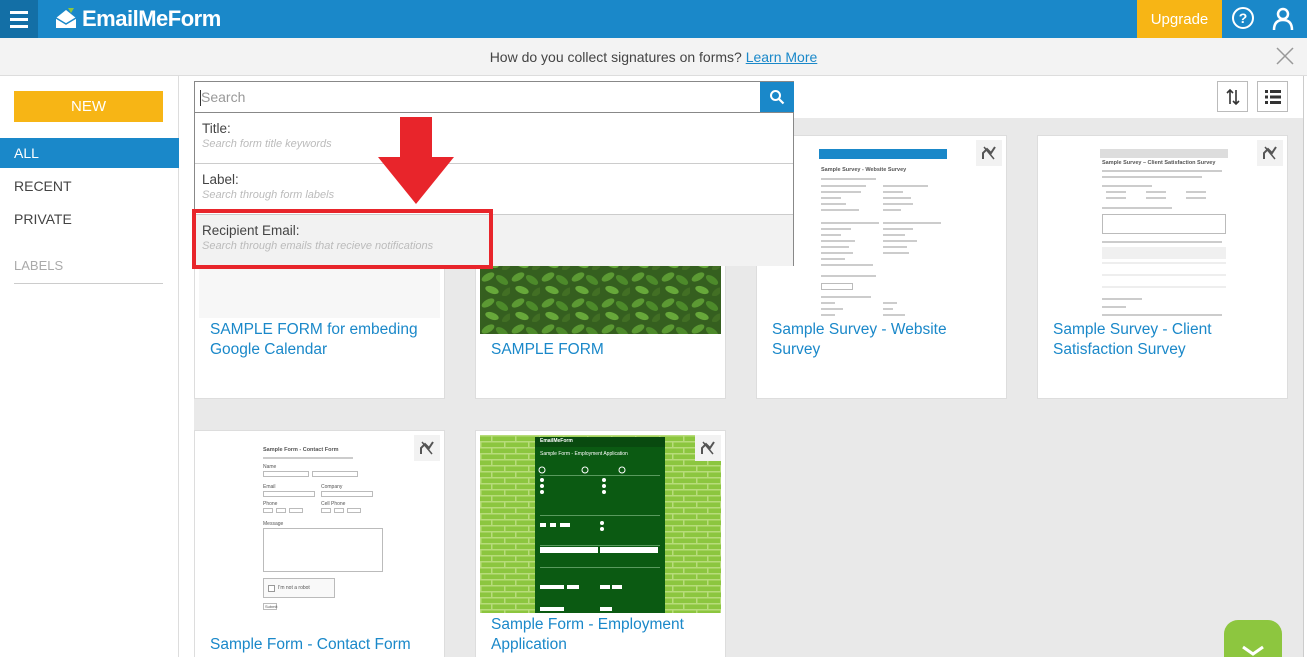 The height and width of the screenshot is (657, 1307). I want to click on top-bar: EmailMeForm Upgrade ?, so click(653, 19).